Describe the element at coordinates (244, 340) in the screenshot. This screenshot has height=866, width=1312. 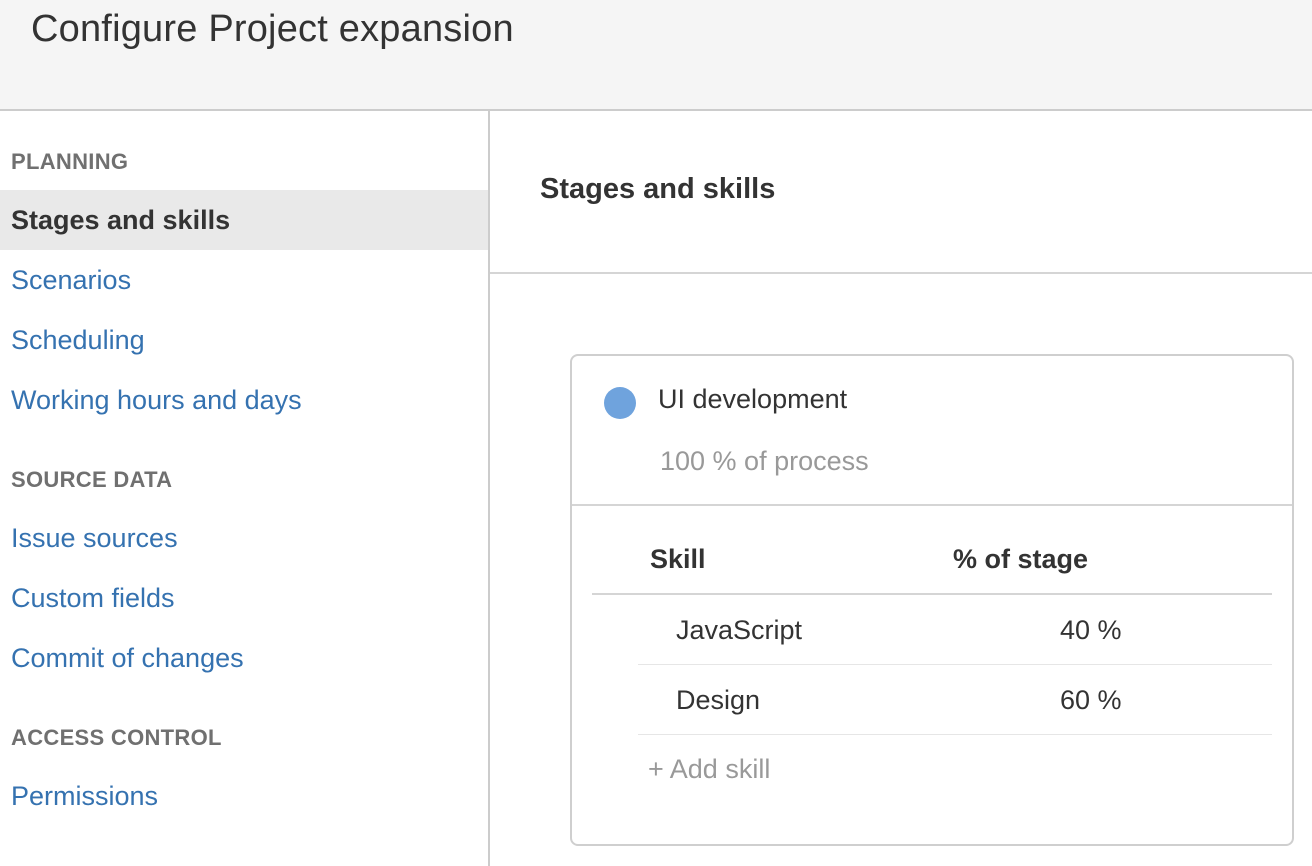
I see `sidebar-item-scheduling: Scheduling` at that location.